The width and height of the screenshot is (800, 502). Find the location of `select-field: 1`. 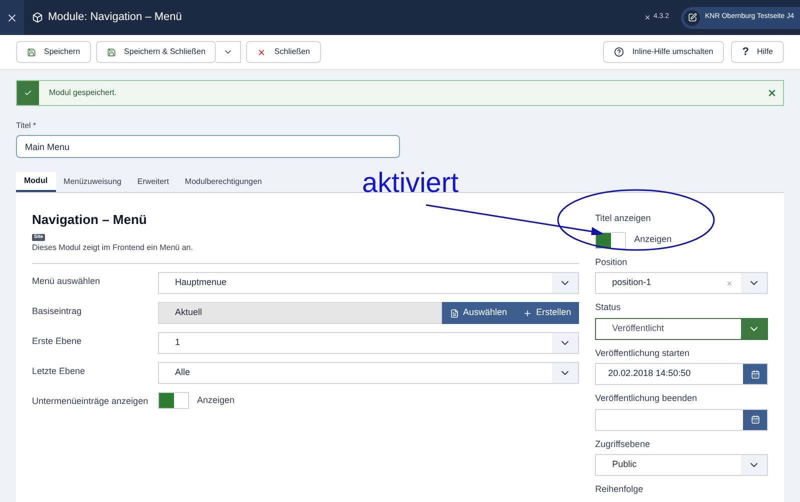

select-field: 1 is located at coordinates (369, 343).